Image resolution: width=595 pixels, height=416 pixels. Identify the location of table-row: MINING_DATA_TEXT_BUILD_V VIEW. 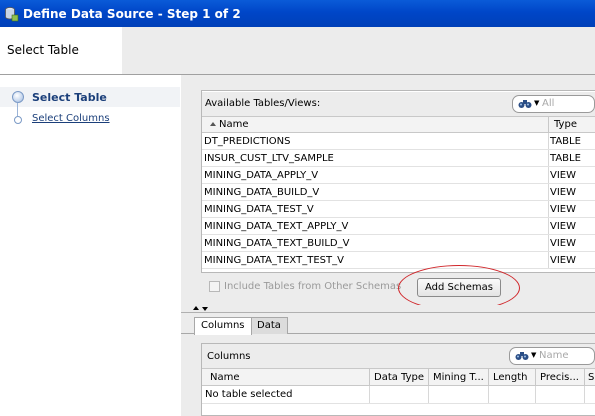
(398, 243).